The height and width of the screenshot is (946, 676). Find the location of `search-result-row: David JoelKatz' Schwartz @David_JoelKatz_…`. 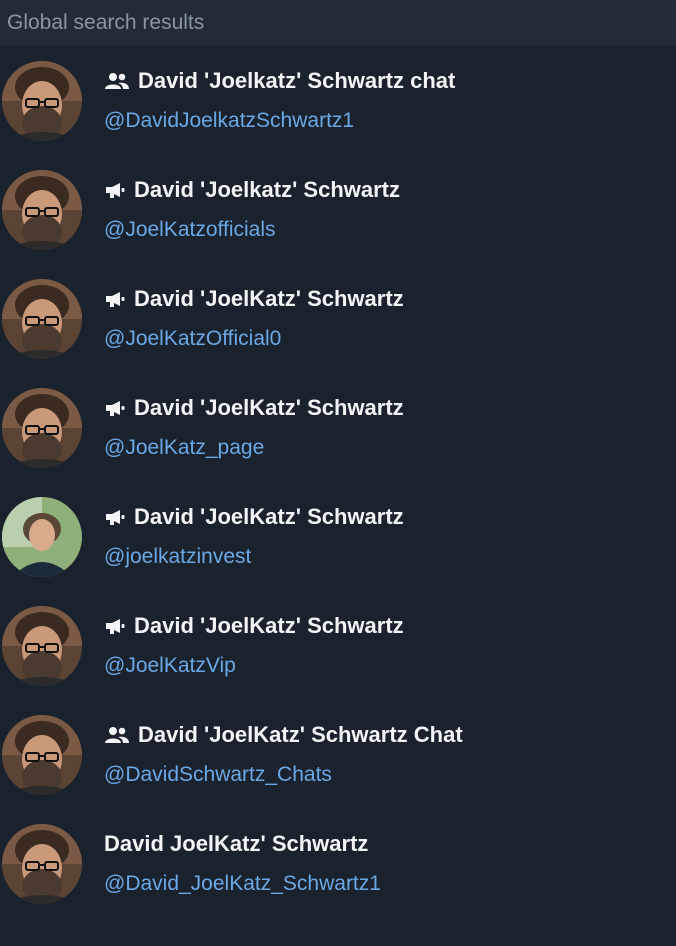

search-result-row: David JoelKatz' Schwartz @David_JoelKatz_… is located at coordinates (338, 862).